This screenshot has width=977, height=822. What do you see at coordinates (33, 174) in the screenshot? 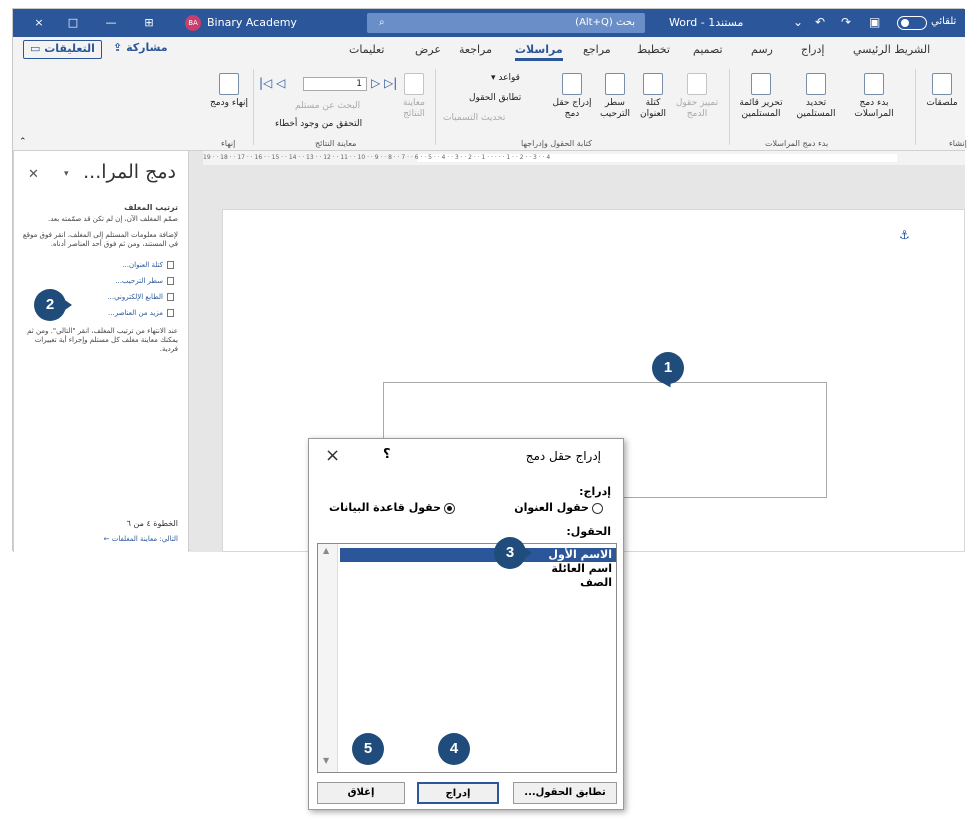
I see `close-icon: ✕` at bounding box center [33, 174].